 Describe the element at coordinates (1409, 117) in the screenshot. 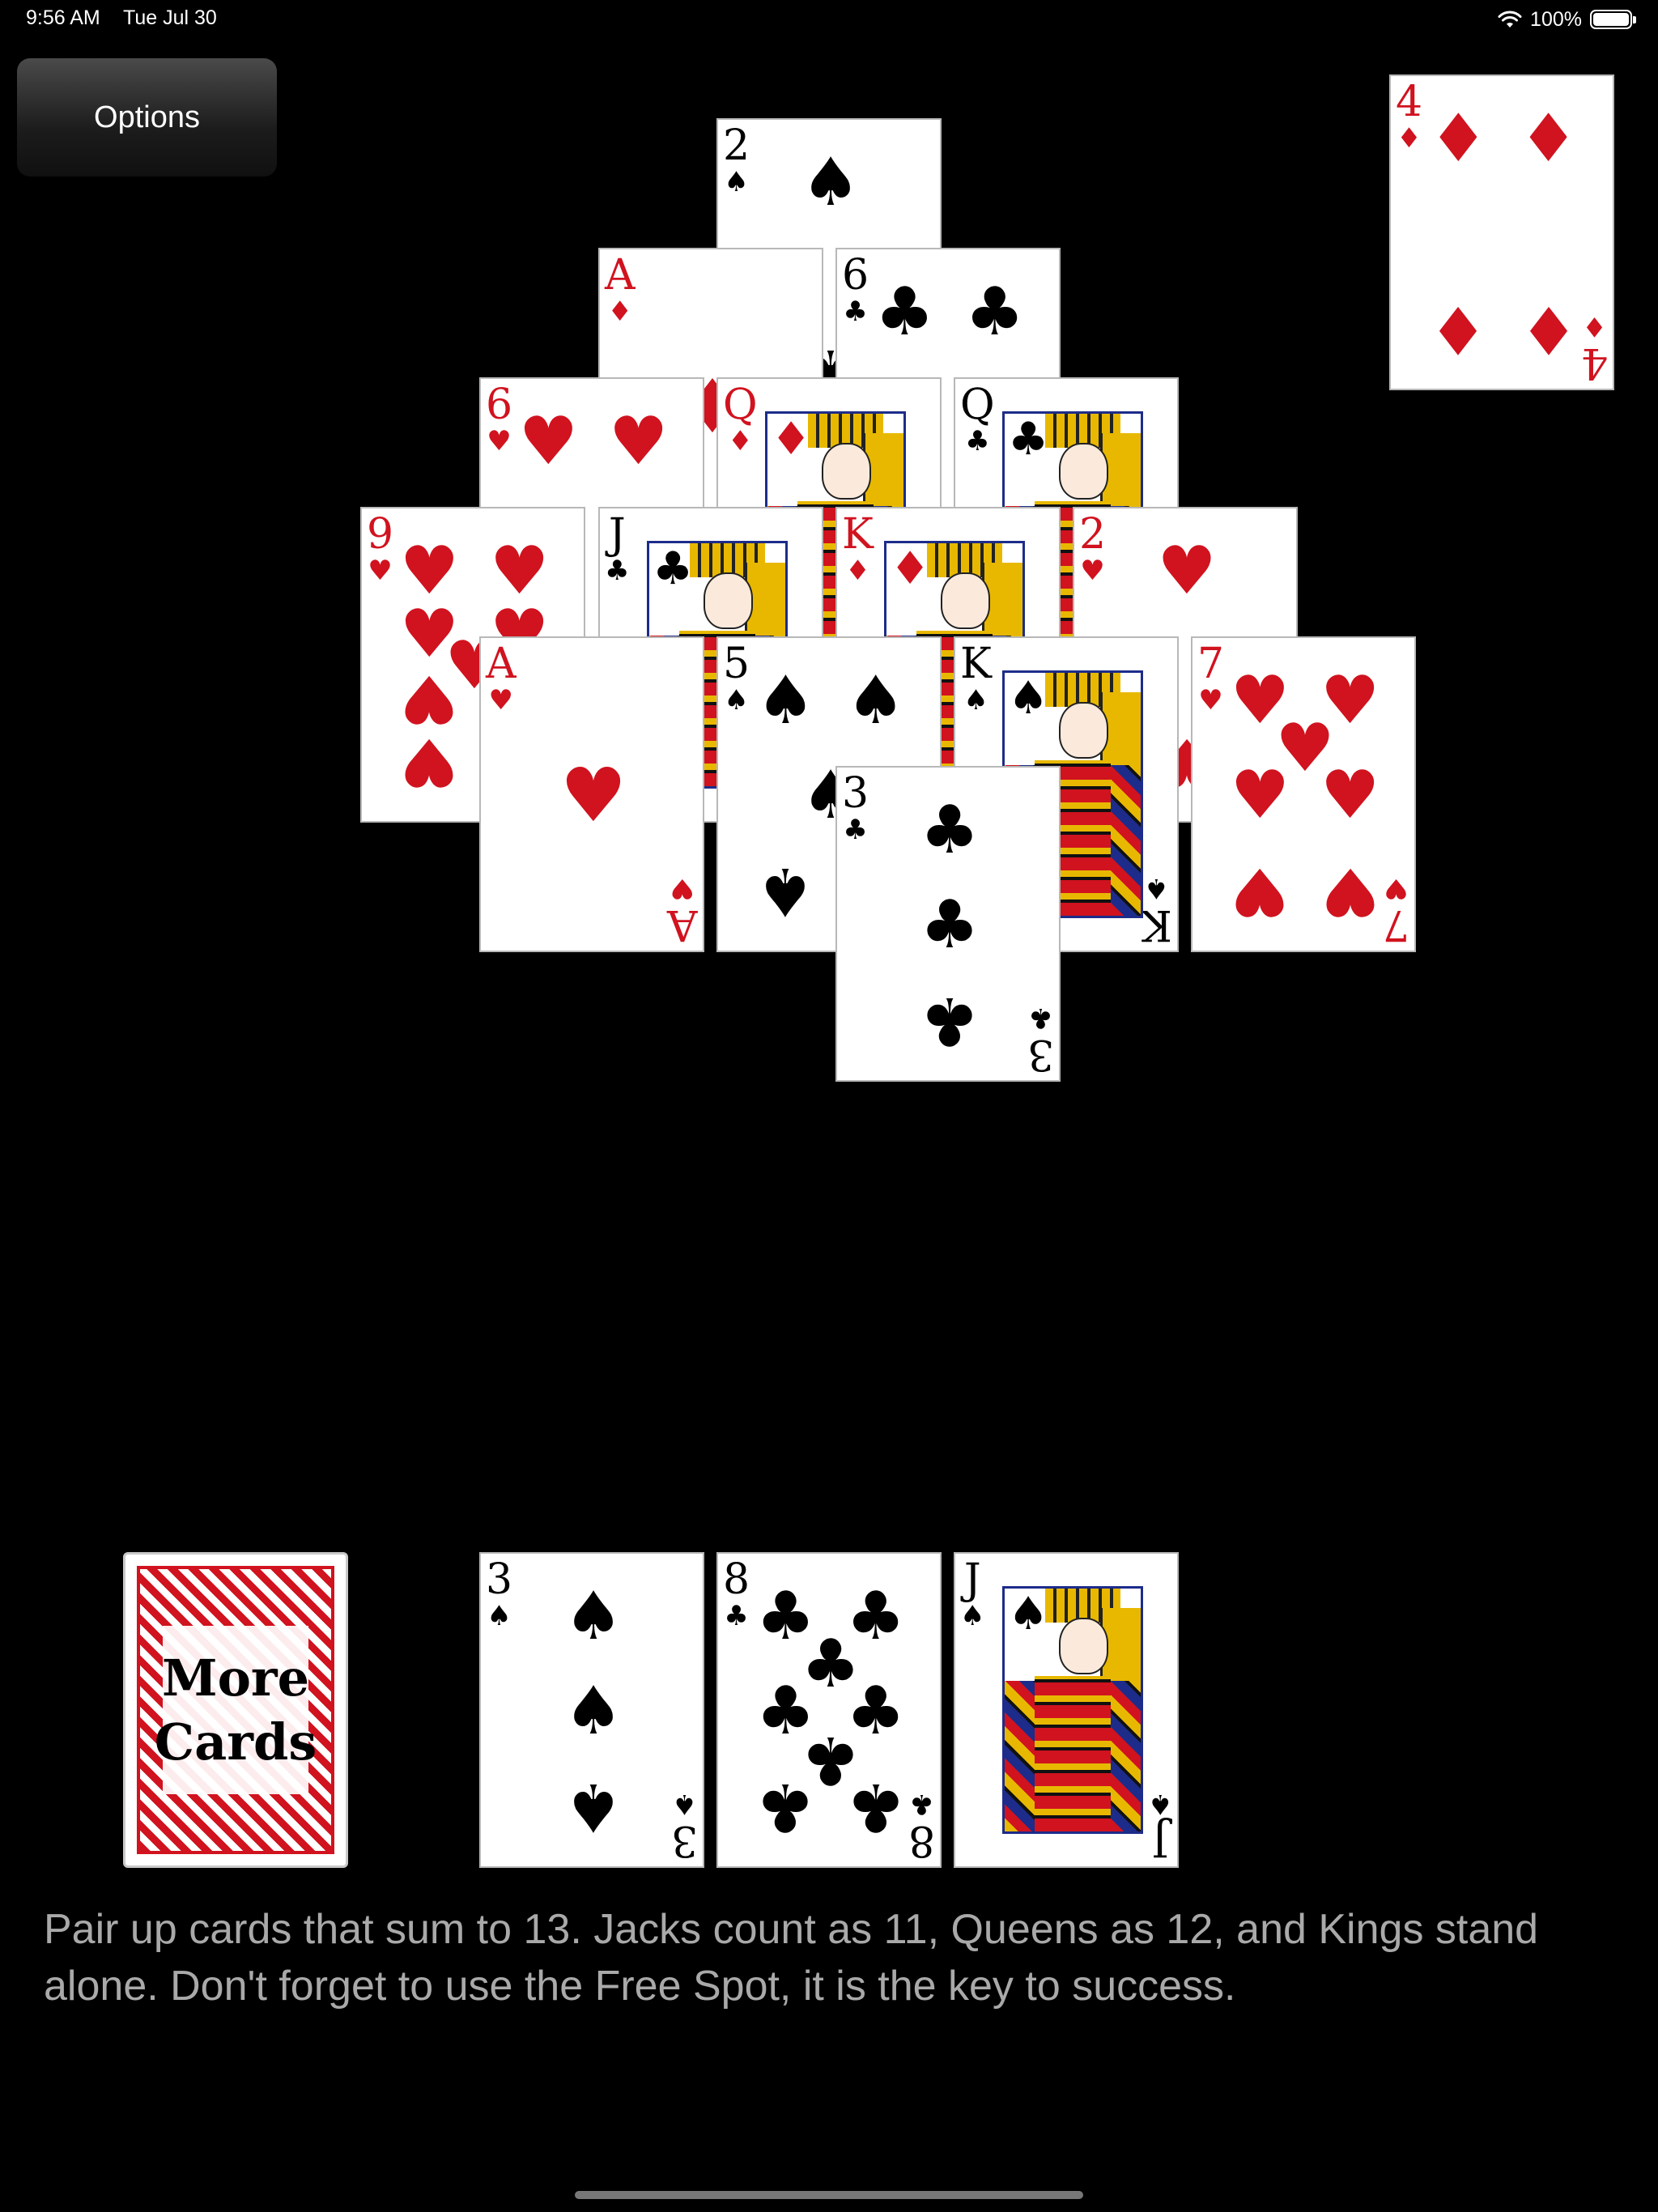

I see `card-corner-index: 4 ♦` at that location.